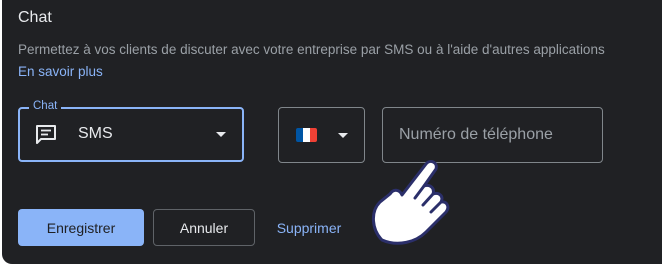 This screenshot has height=268, width=662. What do you see at coordinates (411, 202) in the screenshot?
I see `pointing-hand-cursor-icon` at bounding box center [411, 202].